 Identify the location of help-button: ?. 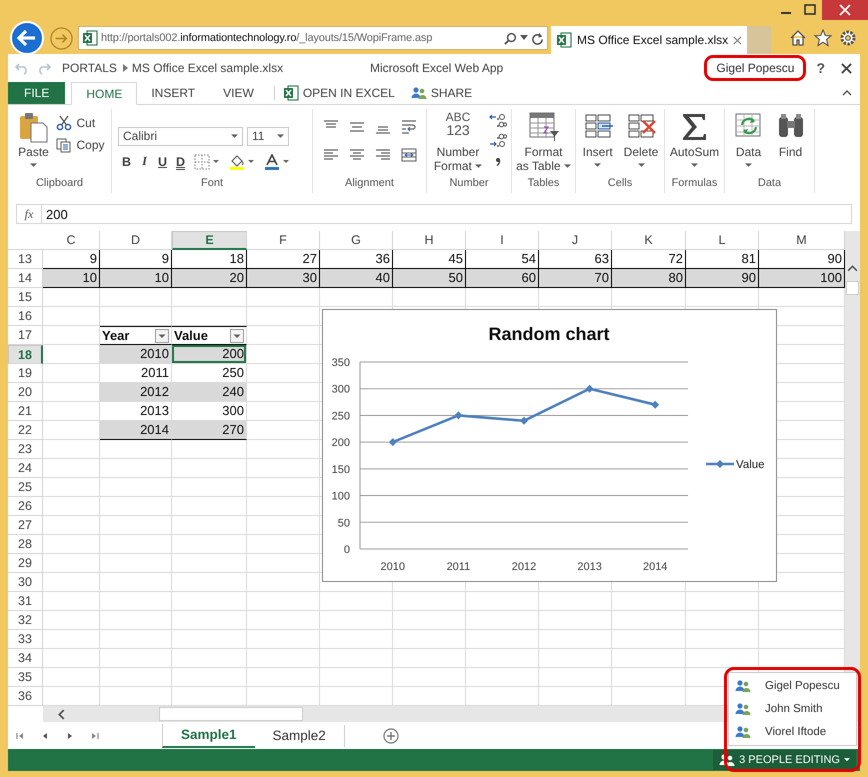
(820, 68).